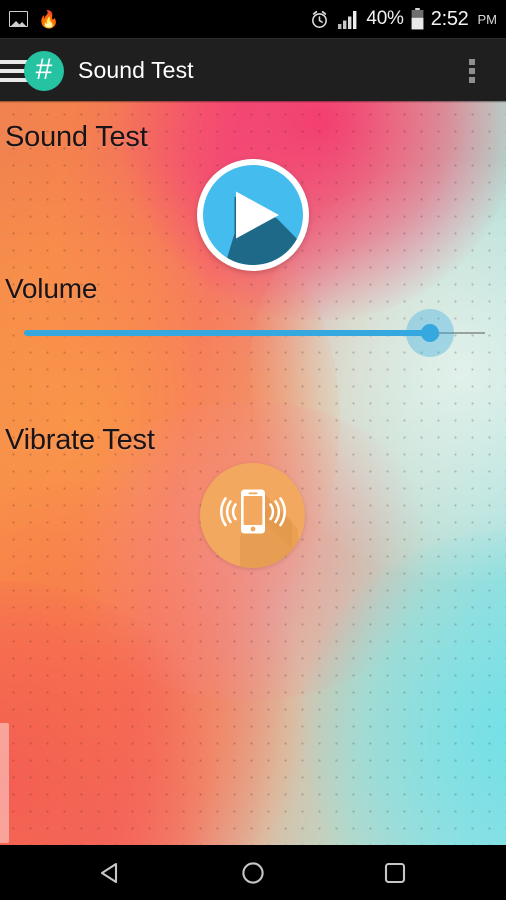 The width and height of the screenshot is (506, 900). I want to click on status-bar-left-icons: 🔥, so click(34, 19).